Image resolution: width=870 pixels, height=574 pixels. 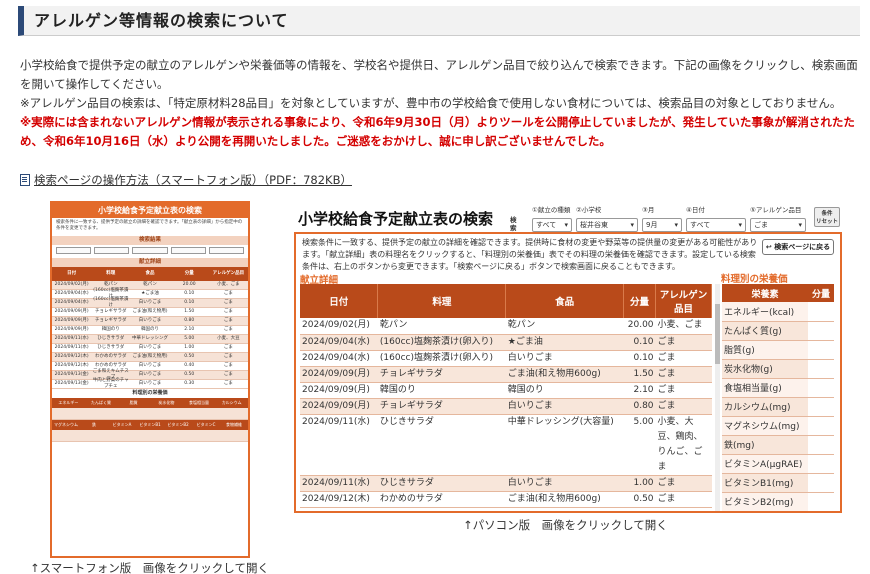 What do you see at coordinates (150, 274) in the screenshot?
I see `phone-table-head: 日付 料理 食品 分量 アレルゲン品目` at bounding box center [150, 274].